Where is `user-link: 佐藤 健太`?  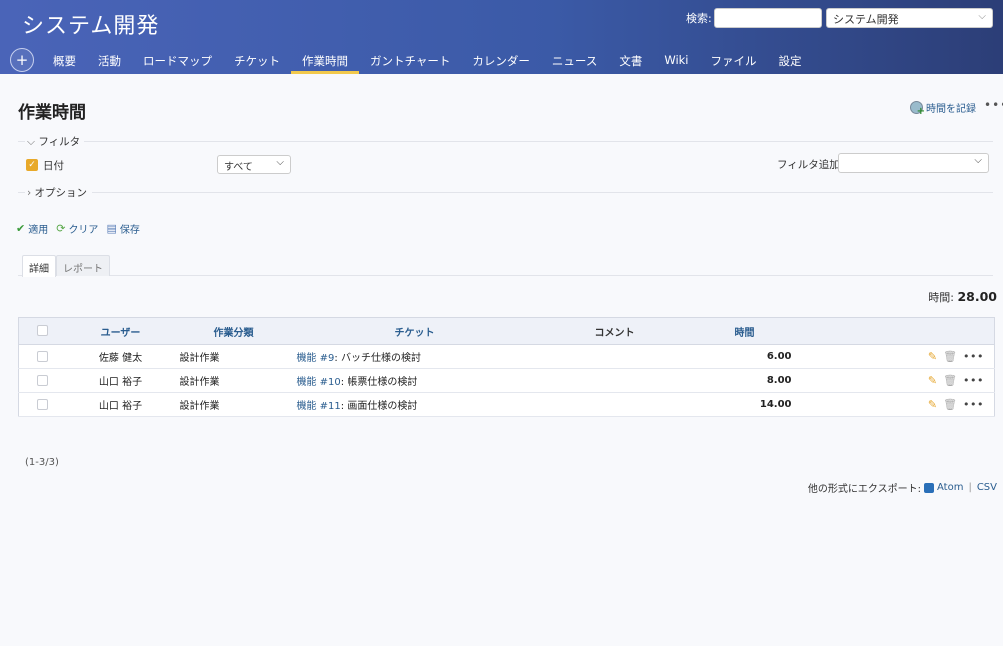
user-link: 佐藤 健太 is located at coordinates (120, 356).